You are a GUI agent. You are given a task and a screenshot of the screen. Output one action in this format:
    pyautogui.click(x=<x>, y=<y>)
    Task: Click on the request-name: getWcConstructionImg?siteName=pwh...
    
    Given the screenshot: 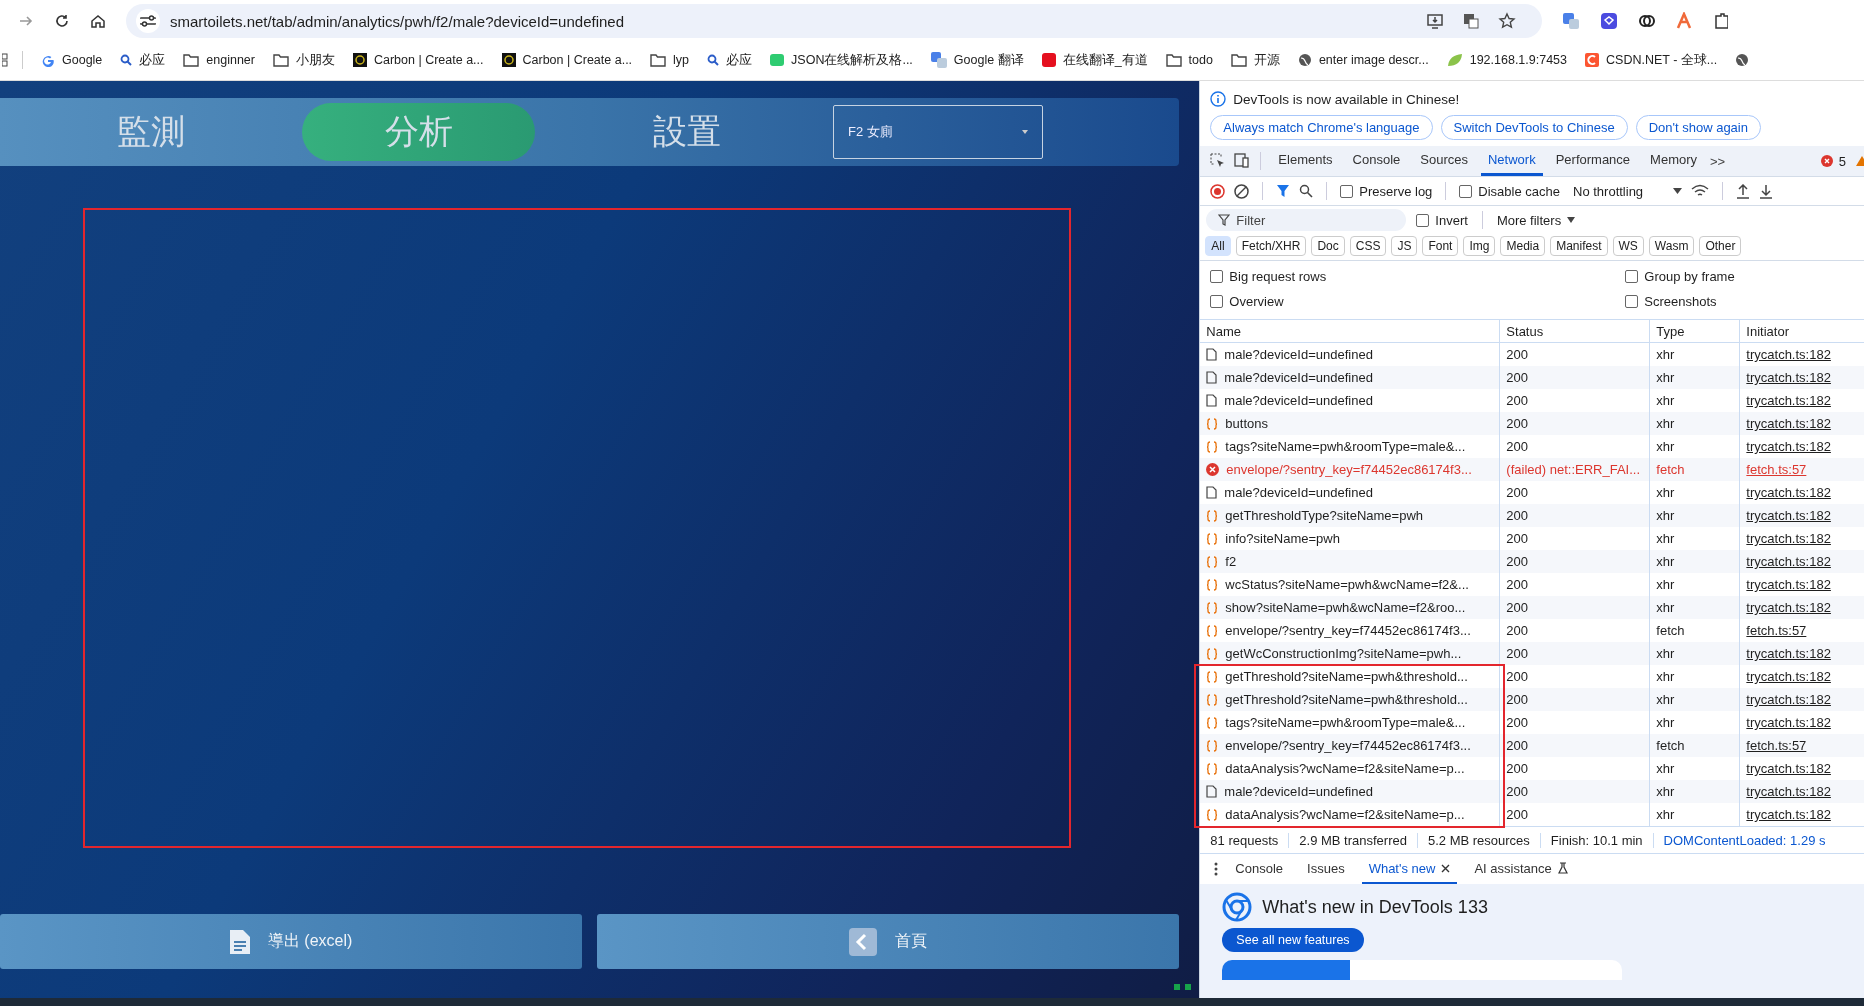 What is the action you would take?
    pyautogui.click(x=1343, y=653)
    